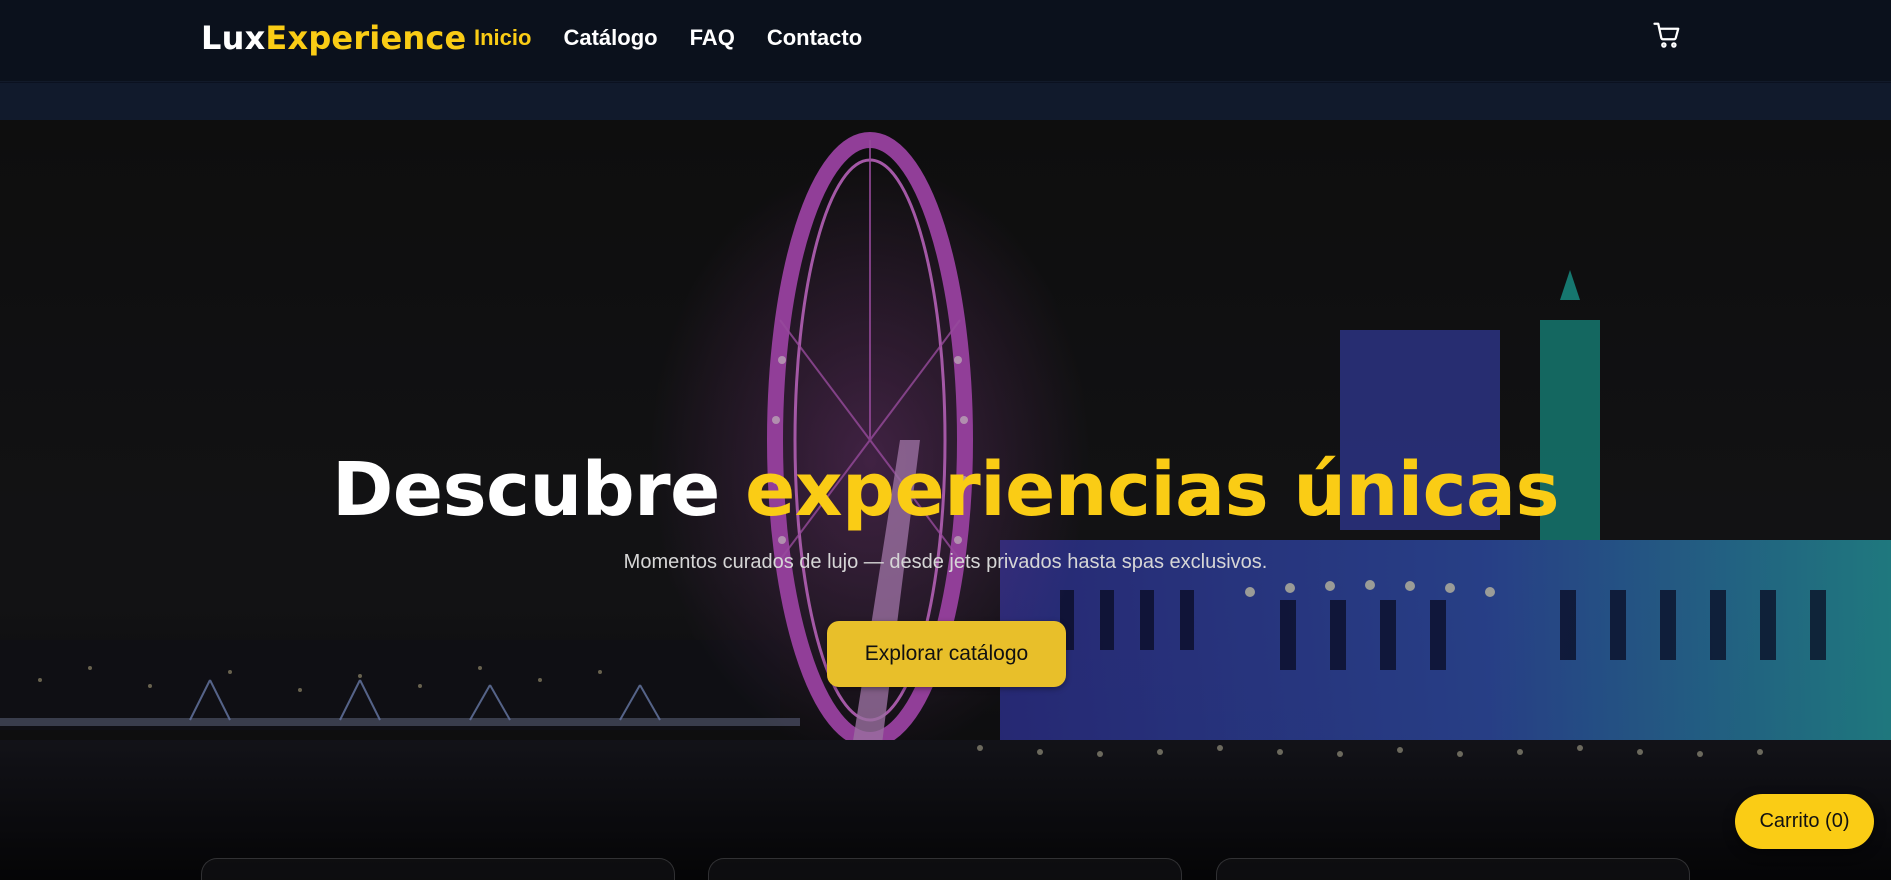 This screenshot has height=880, width=1891. I want to click on explore-catalog-button: Explorar catálogo, so click(946, 654).